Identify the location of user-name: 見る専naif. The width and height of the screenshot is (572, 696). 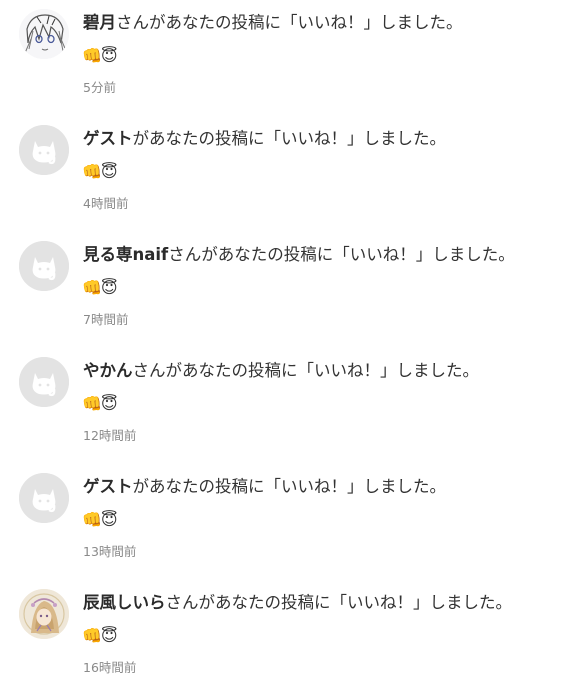
(125, 254).